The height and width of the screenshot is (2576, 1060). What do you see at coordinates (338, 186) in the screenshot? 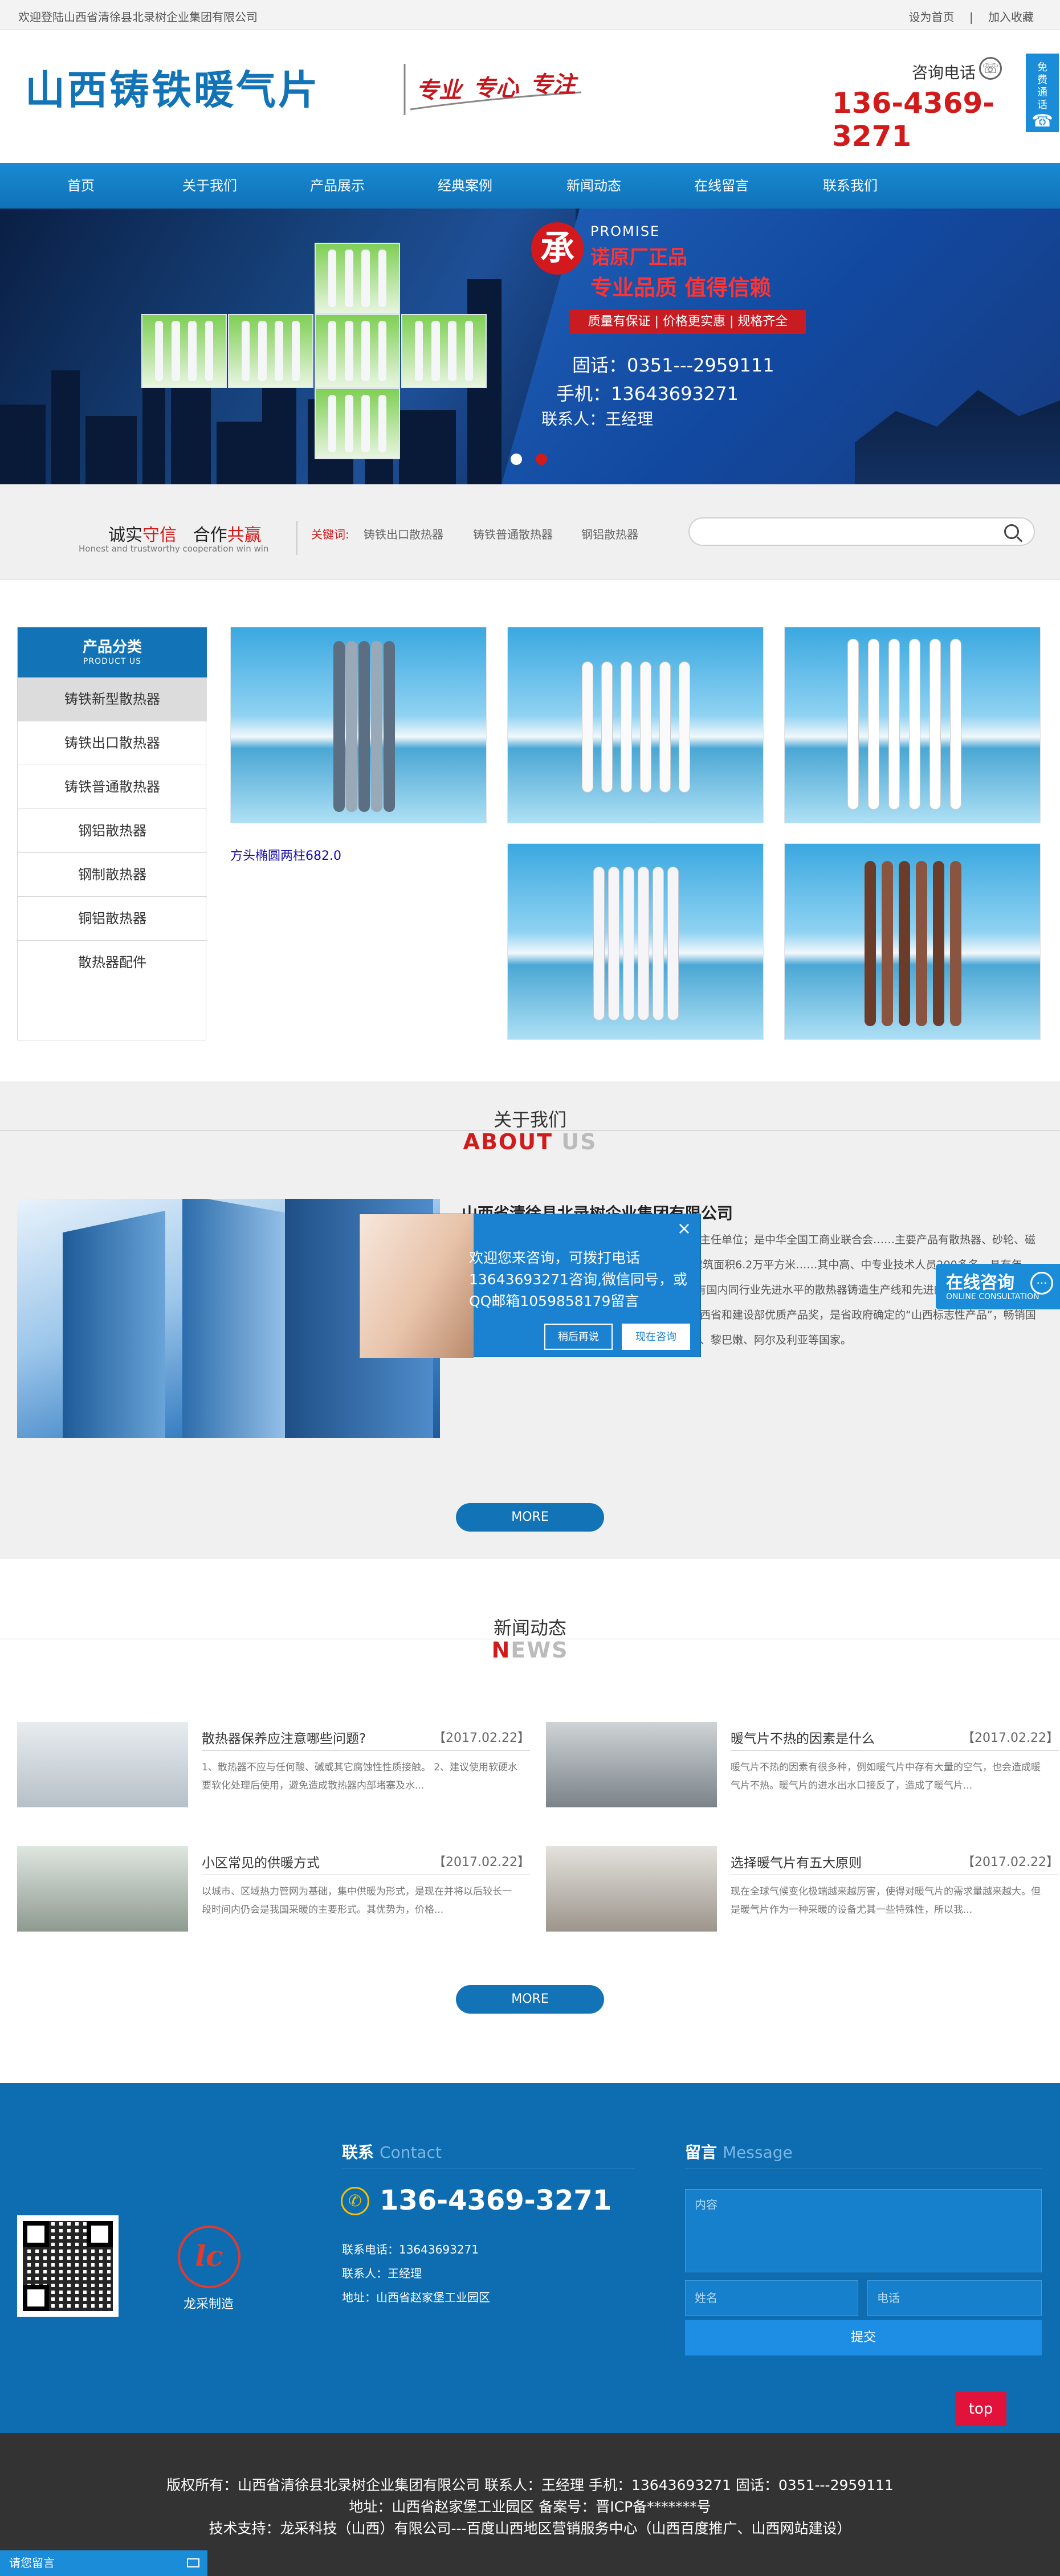
I see `nav-products: 产品展示` at bounding box center [338, 186].